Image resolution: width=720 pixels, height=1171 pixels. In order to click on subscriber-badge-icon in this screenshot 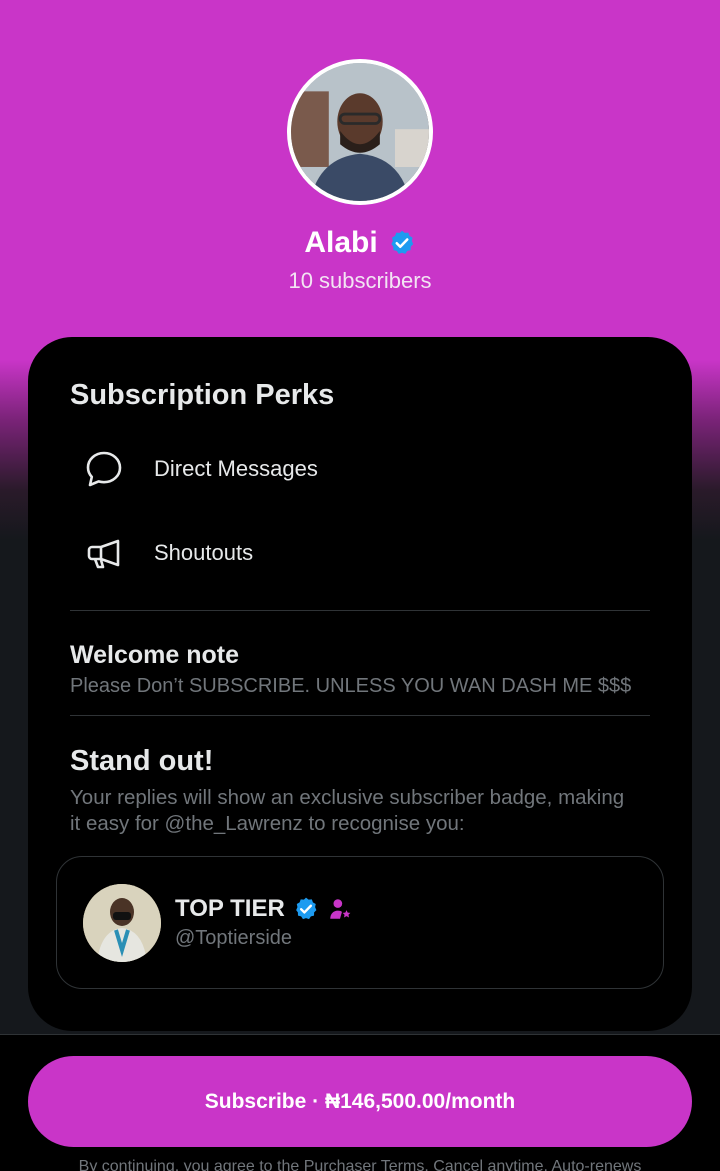, I will do `click(340, 909)`.